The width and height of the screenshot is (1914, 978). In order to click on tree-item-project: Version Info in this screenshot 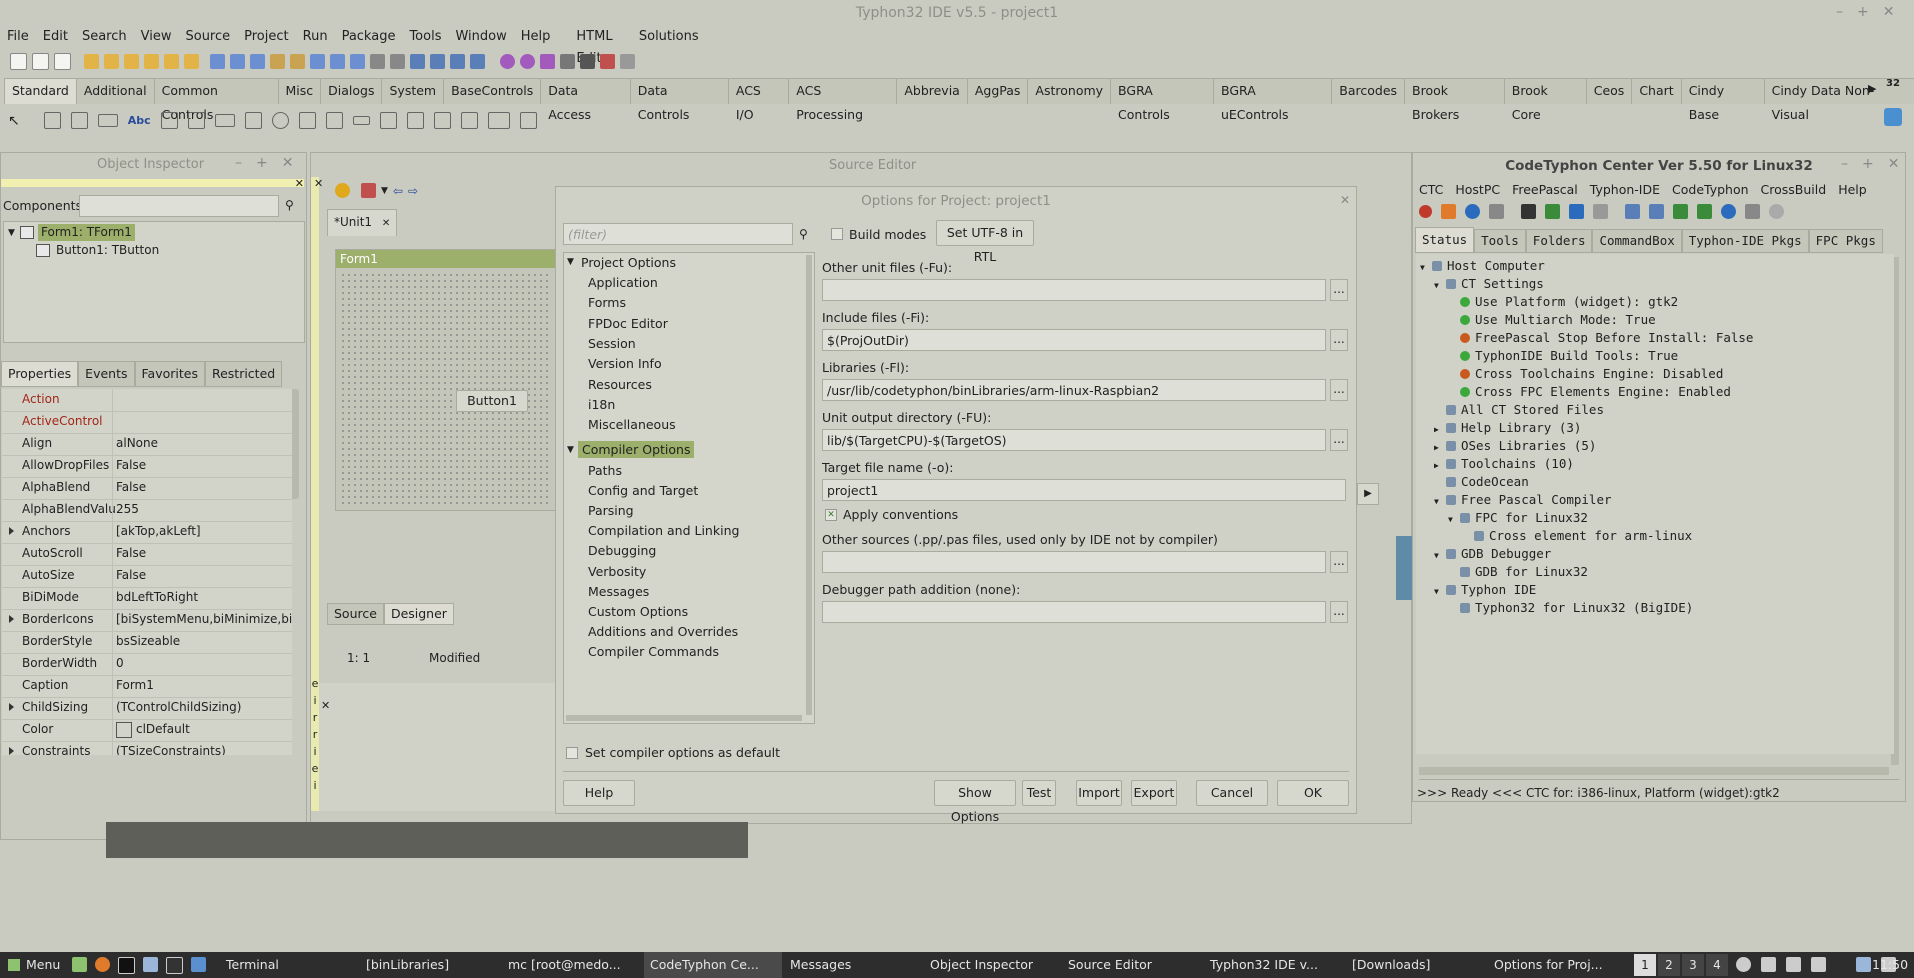, I will do `click(625, 363)`.